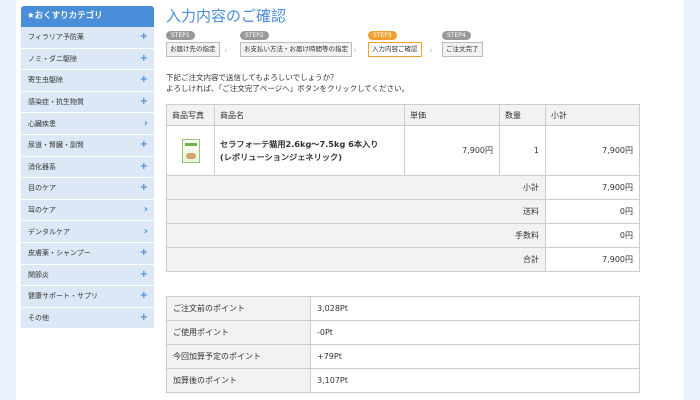 The height and width of the screenshot is (400, 700). What do you see at coordinates (356, 235) in the screenshot?
I see `summary-label: 手数料` at bounding box center [356, 235].